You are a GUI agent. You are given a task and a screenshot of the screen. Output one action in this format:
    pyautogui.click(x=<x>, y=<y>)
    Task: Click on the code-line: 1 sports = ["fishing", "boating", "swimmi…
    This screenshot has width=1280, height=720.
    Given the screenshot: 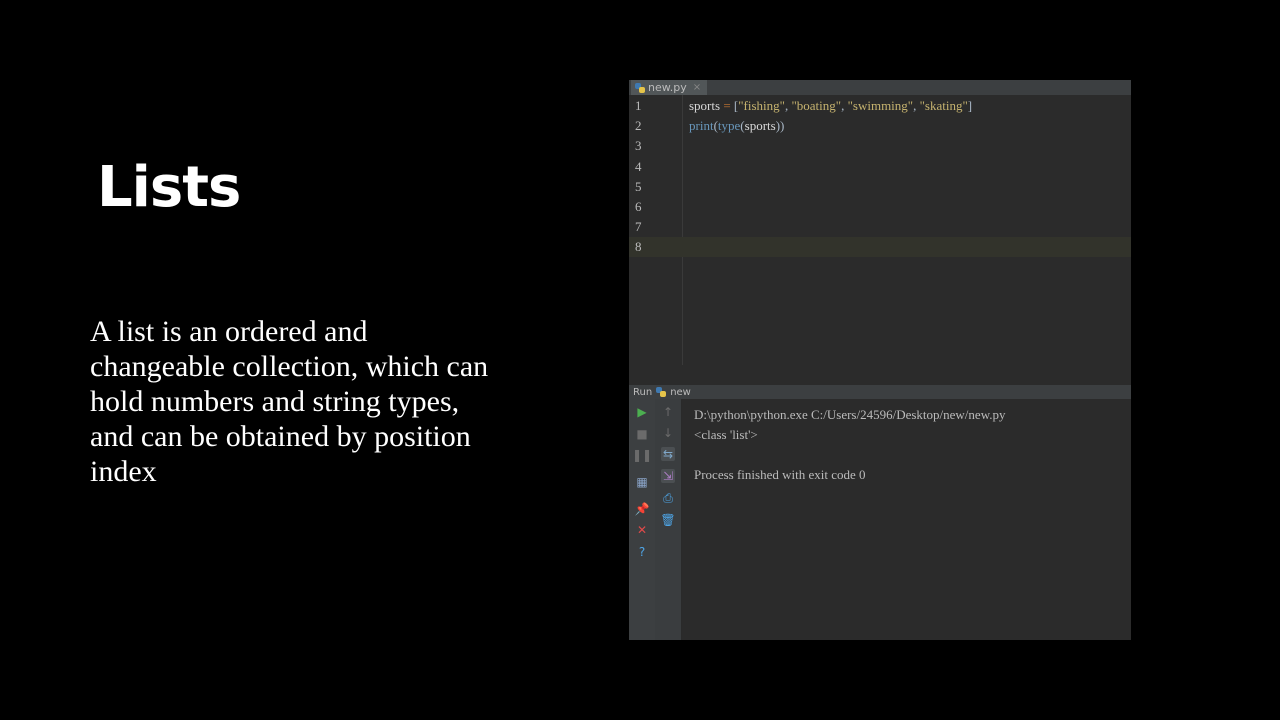 What is the action you would take?
    pyautogui.click(x=880, y=106)
    